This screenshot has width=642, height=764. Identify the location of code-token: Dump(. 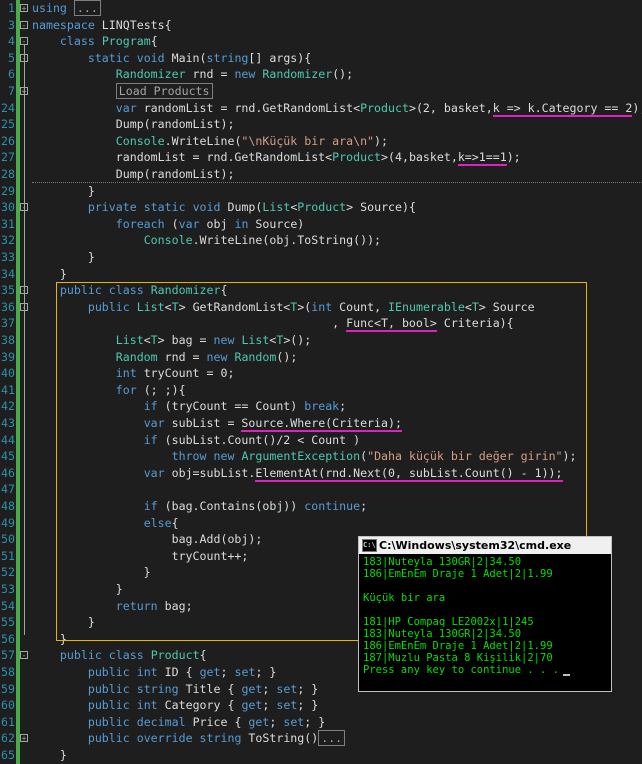
(241, 207).